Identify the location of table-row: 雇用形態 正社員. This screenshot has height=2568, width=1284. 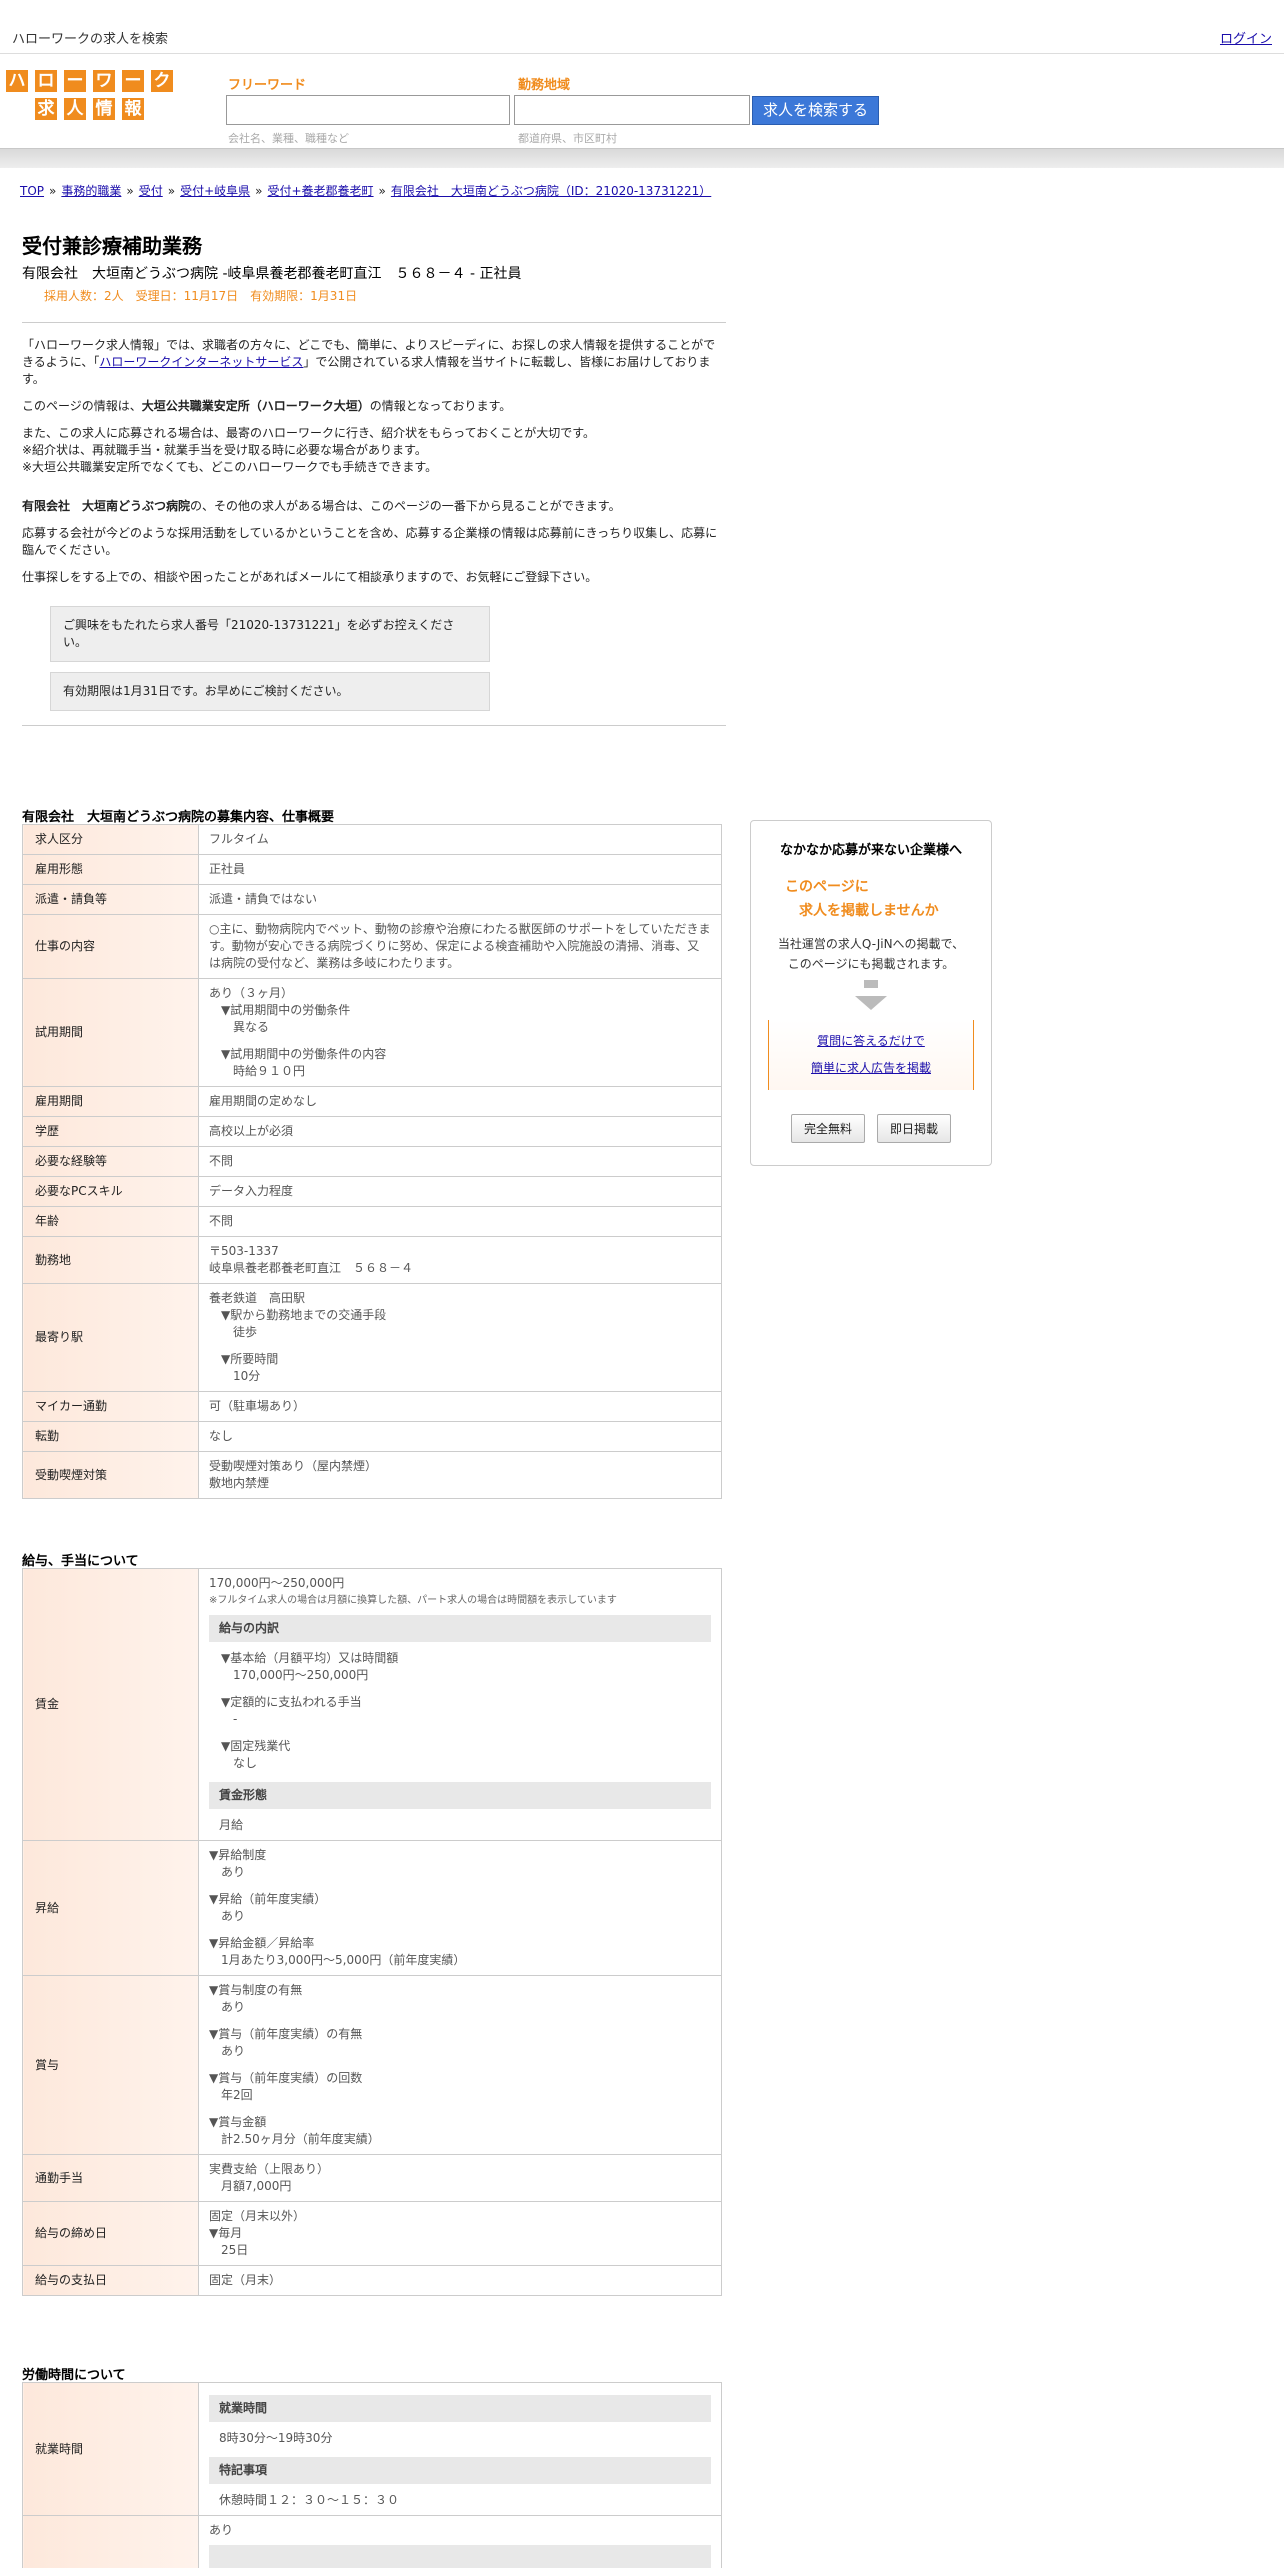
(372, 869).